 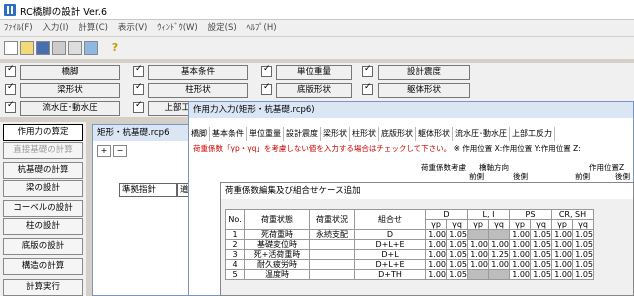 I want to click on tab-seismic: 設計震度, so click(x=302, y=134).